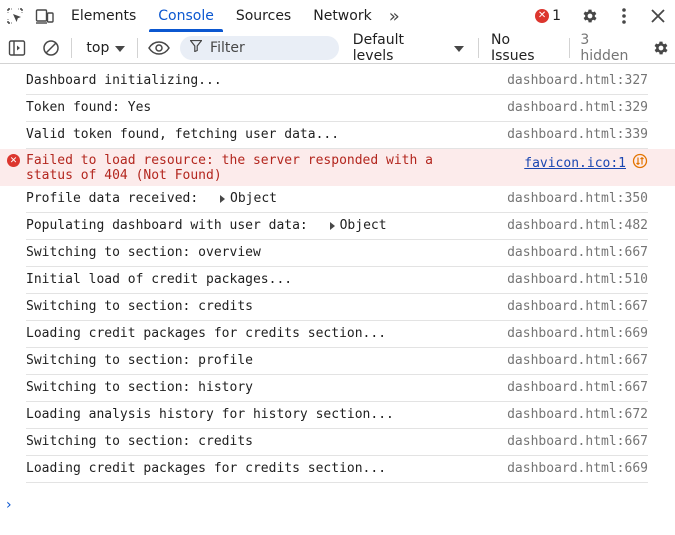  I want to click on source-link: dashboard.html:339, so click(572, 134).